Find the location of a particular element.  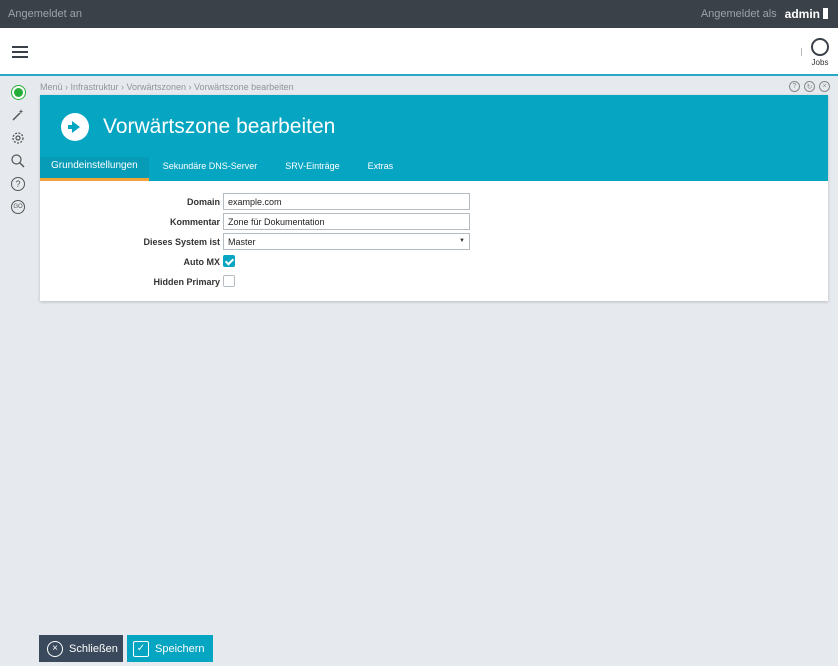

logged-in-as-label: Angemeldet als is located at coordinates (738, 14).